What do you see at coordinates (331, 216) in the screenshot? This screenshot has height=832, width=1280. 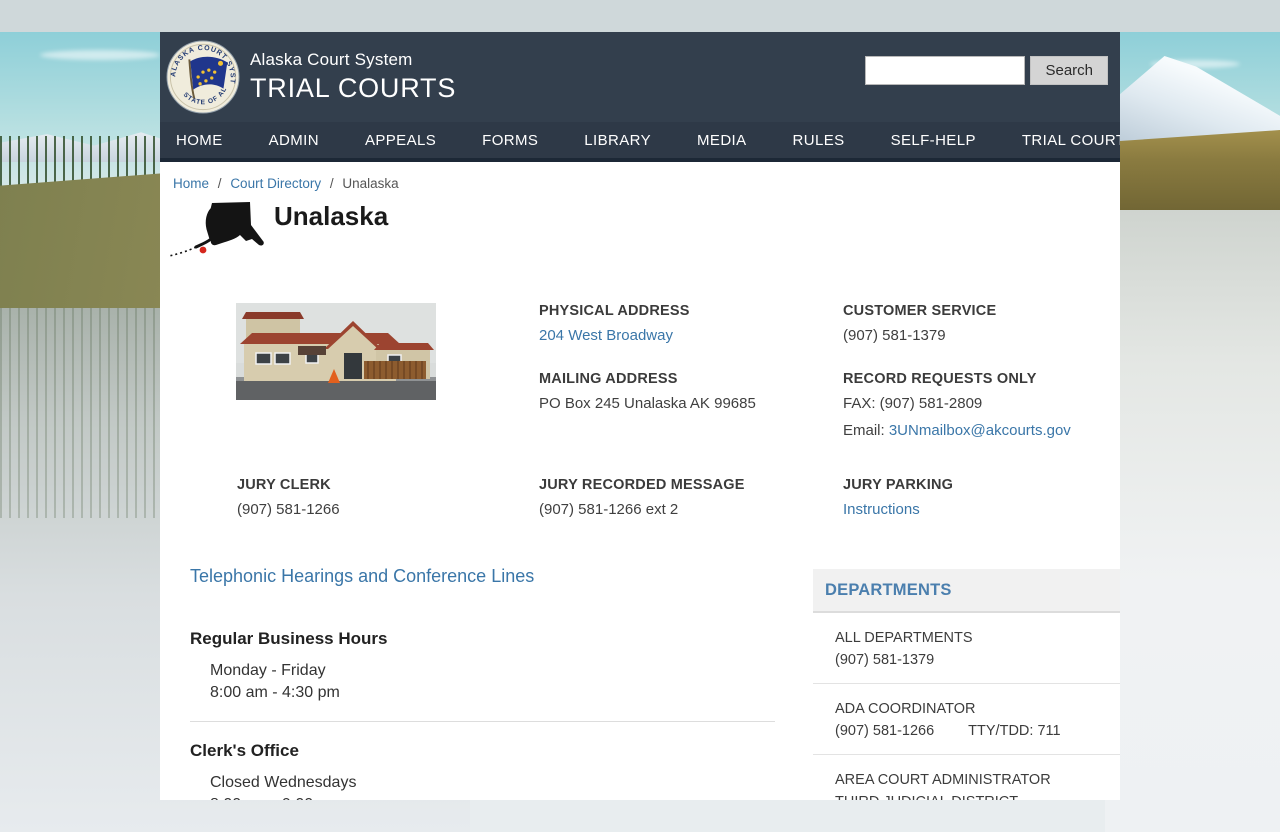 I see `page-title: Unalaska` at bounding box center [331, 216].